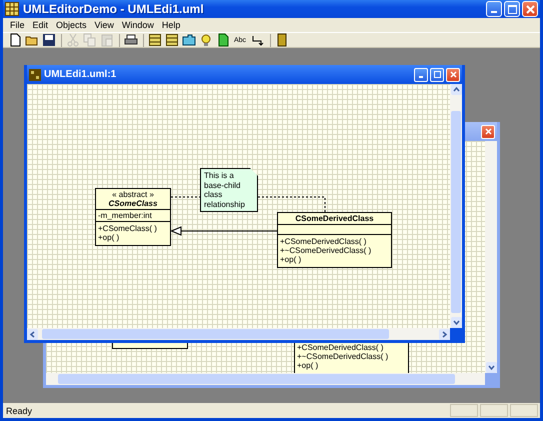 Image resolution: width=543 pixels, height=421 pixels. Describe the element at coordinates (133, 194) in the screenshot. I see `stereotype-text: « abstract »` at that location.